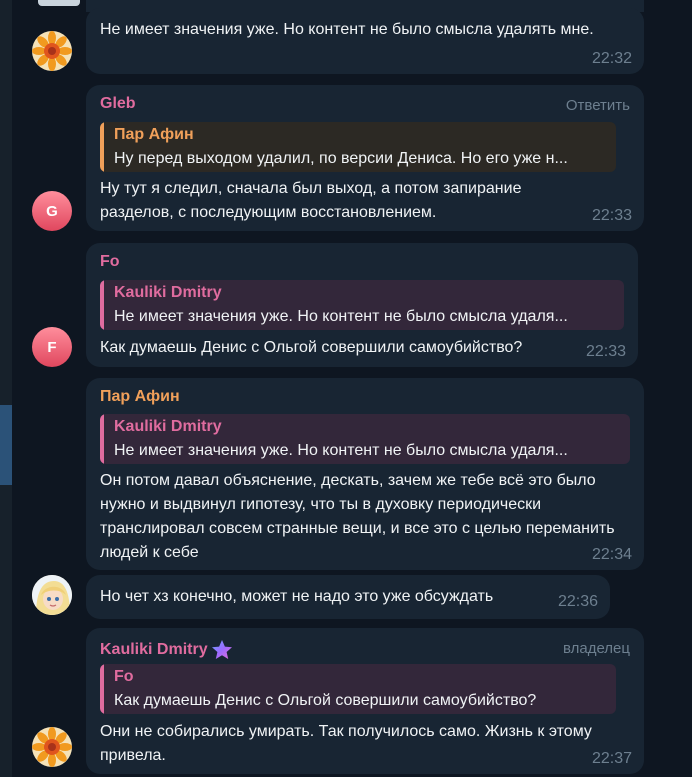  What do you see at coordinates (118, 104) in the screenshot?
I see `sender-name: Gleb` at bounding box center [118, 104].